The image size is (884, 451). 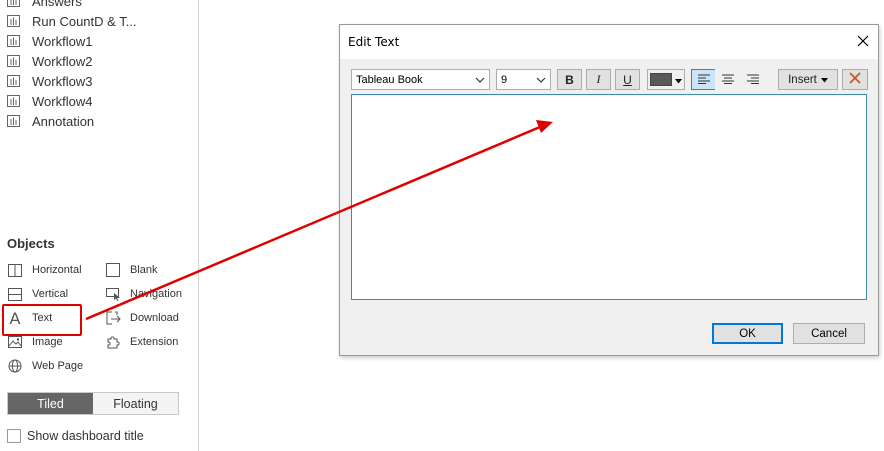 I want to click on layout-toggle: Tiled Floating, so click(x=93, y=403).